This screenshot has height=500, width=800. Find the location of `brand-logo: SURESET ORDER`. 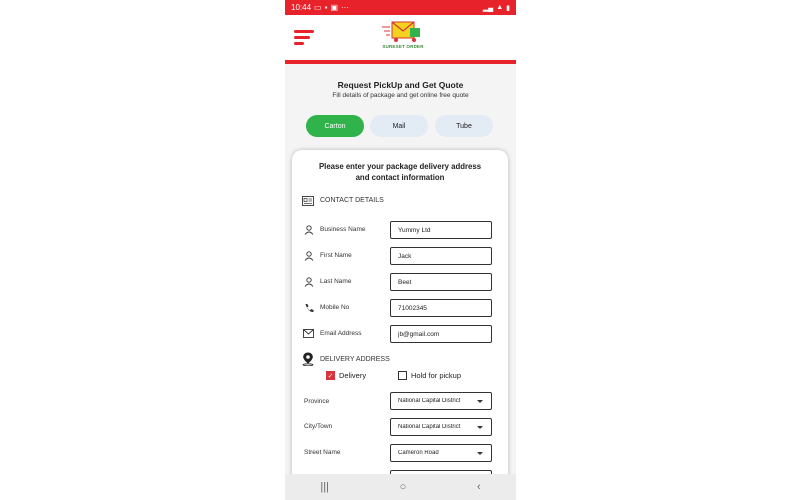

brand-logo: SURESET ORDER is located at coordinates (403, 36).